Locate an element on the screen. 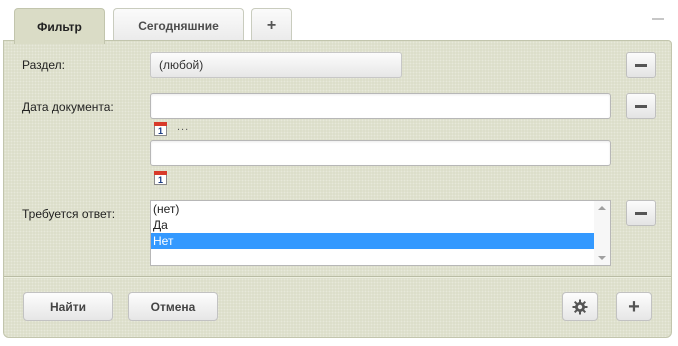  settings-button is located at coordinates (580, 306).